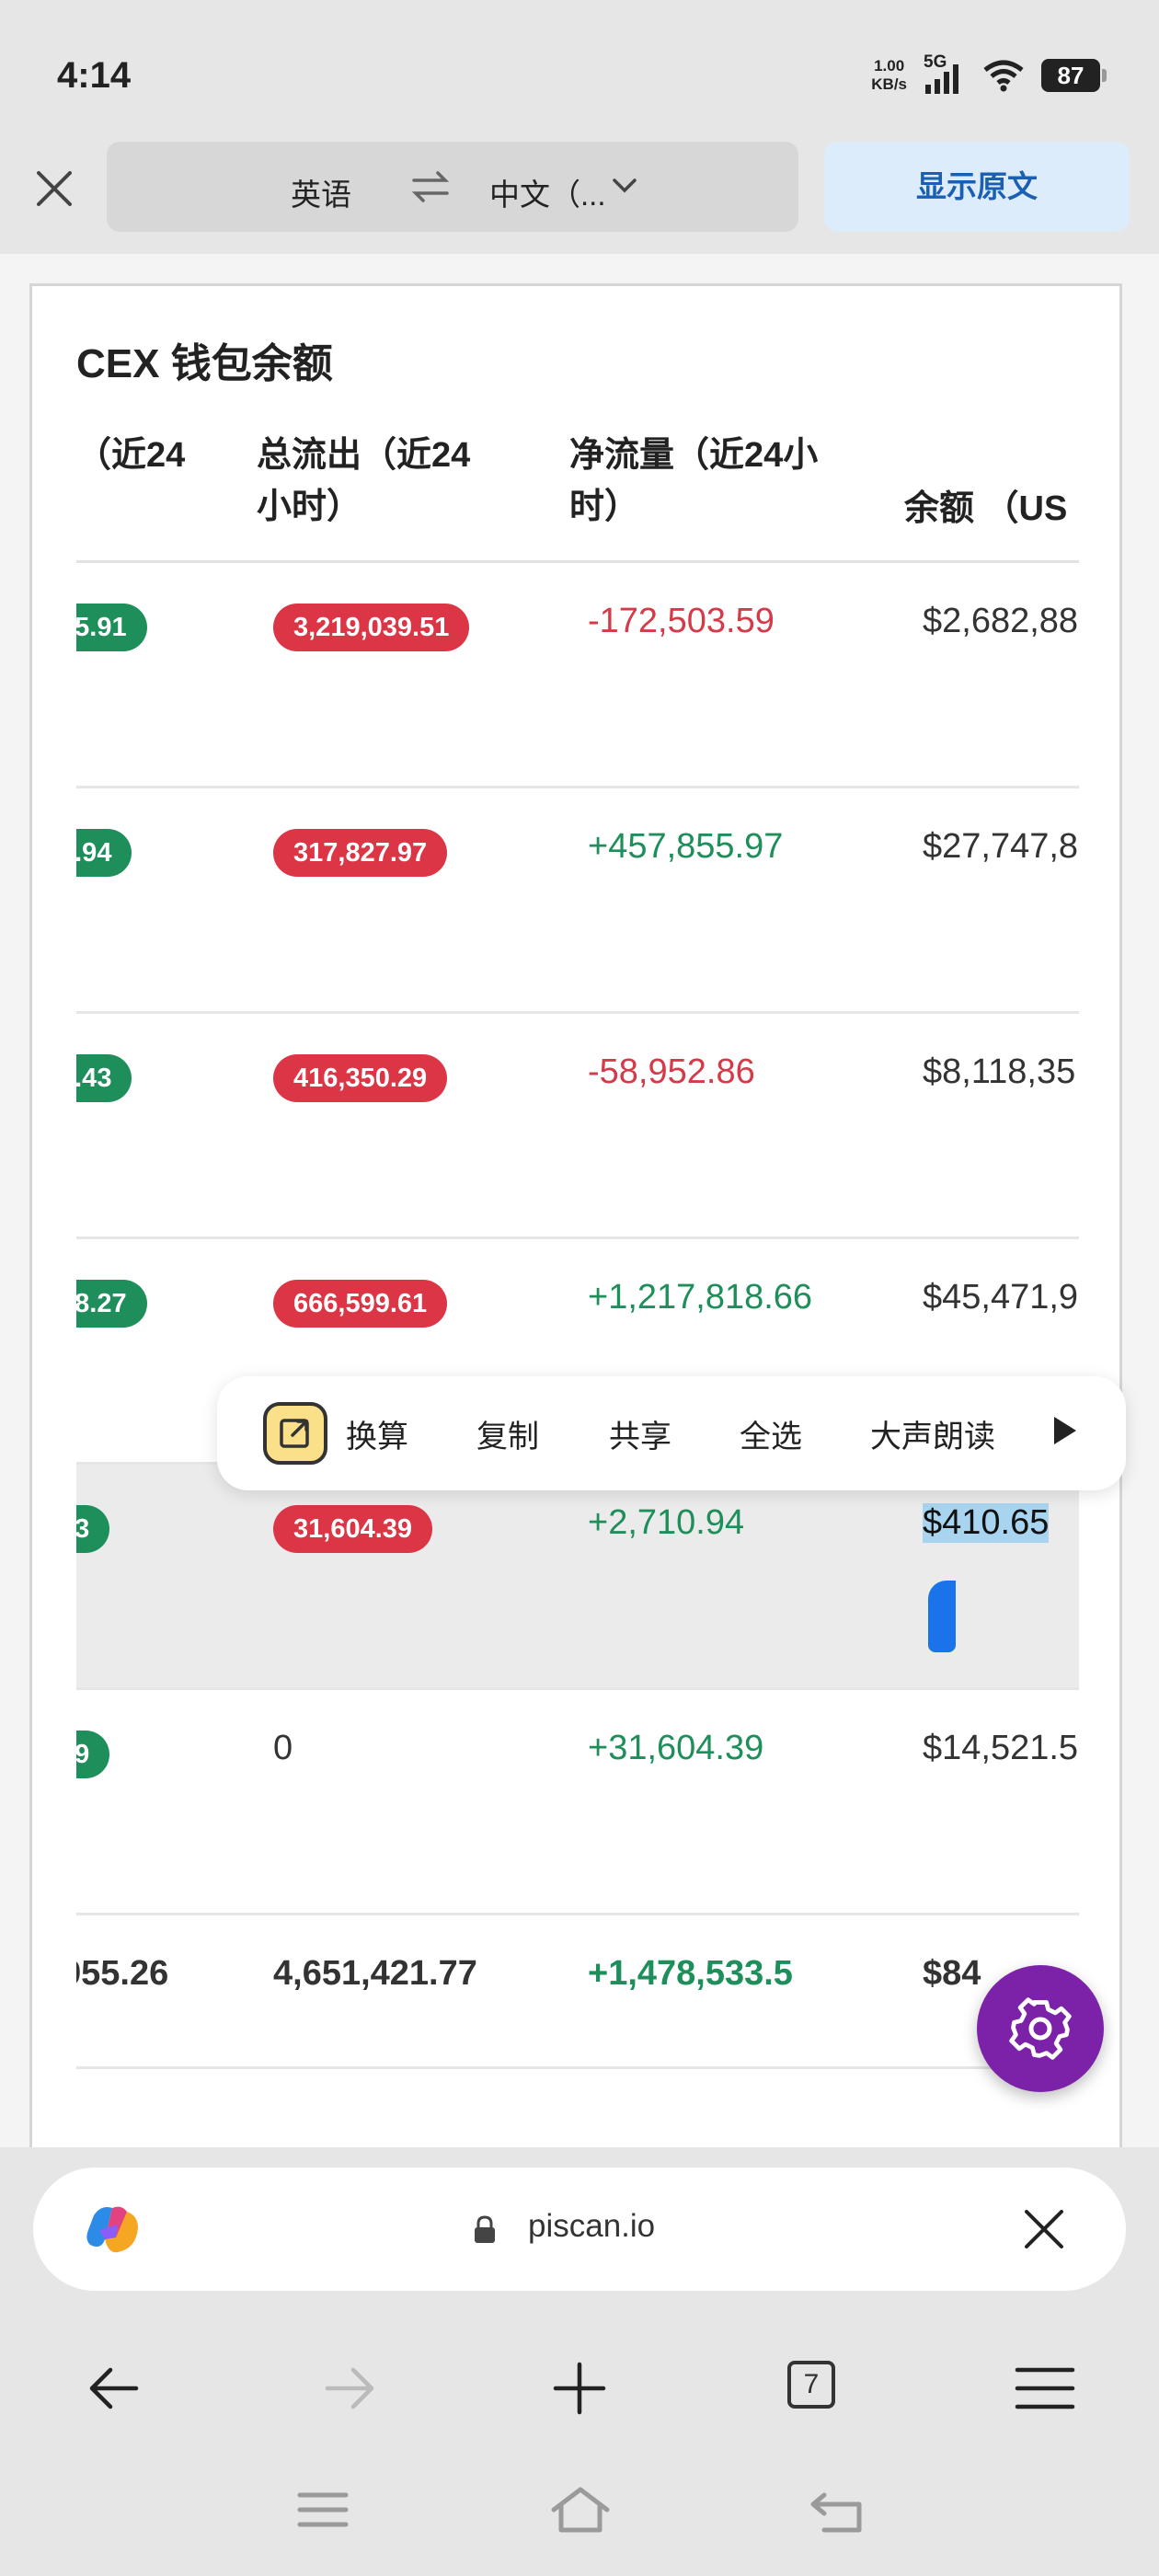 The height and width of the screenshot is (2576, 1159). Describe the element at coordinates (666, 1522) in the screenshot. I see `net-flow-value: +2,710.94` at that location.